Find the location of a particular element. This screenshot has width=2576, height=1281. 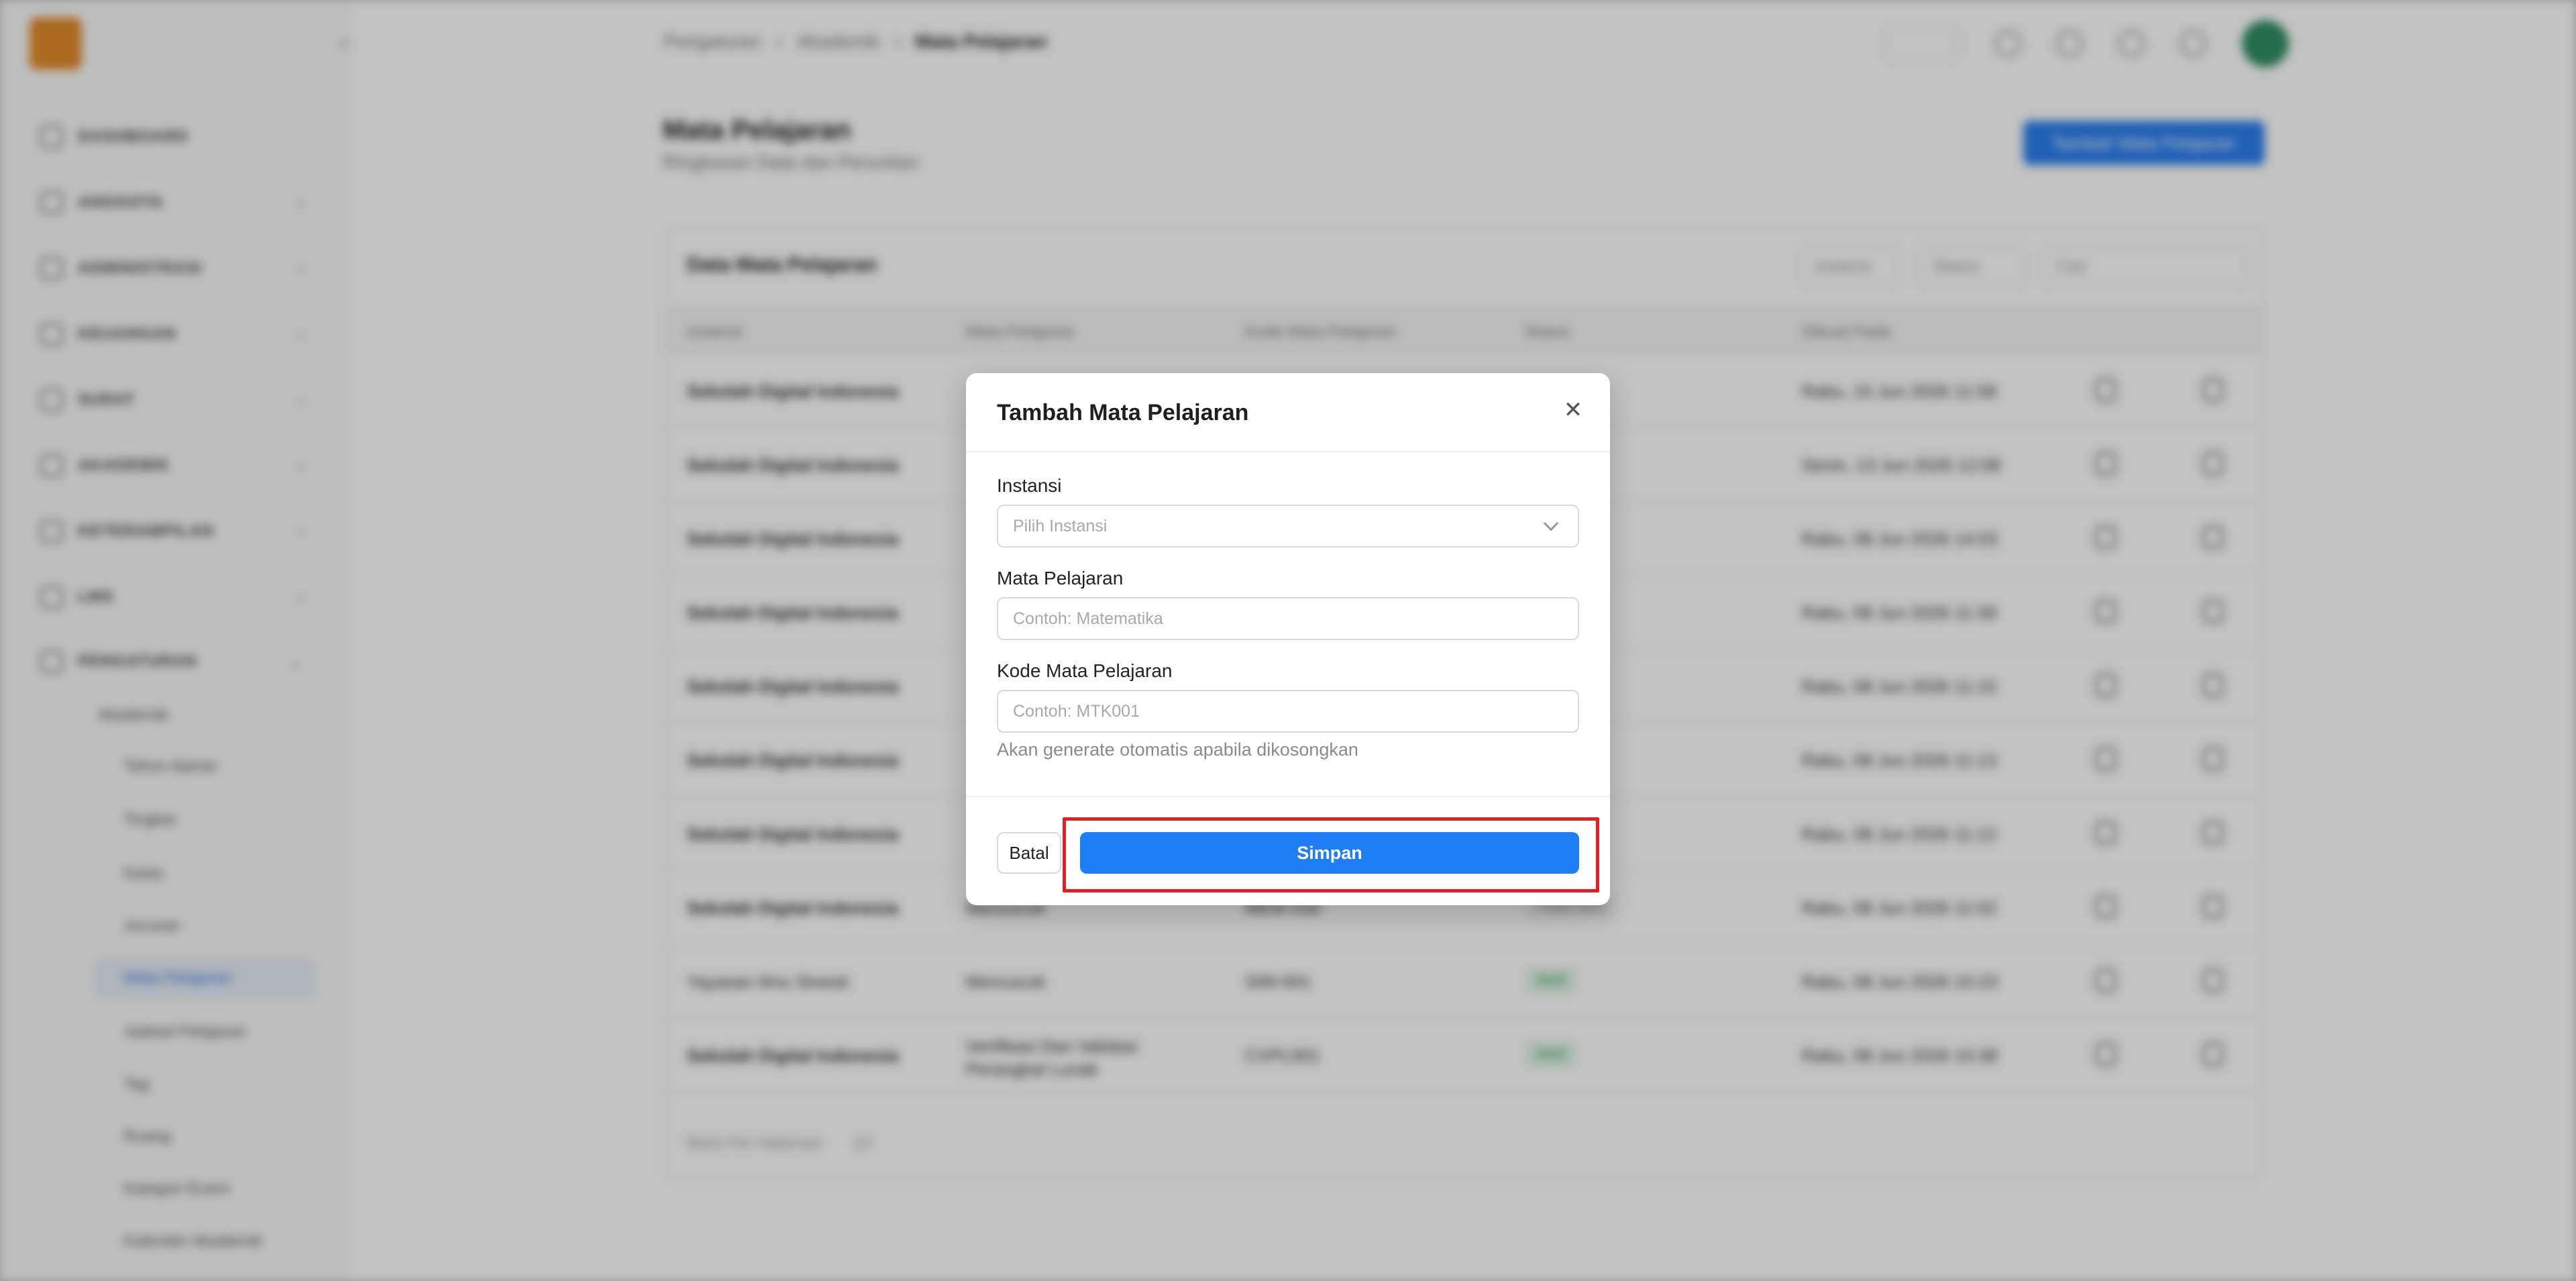

modal-title: Tambah Mata Pelajaran is located at coordinates (1123, 412).